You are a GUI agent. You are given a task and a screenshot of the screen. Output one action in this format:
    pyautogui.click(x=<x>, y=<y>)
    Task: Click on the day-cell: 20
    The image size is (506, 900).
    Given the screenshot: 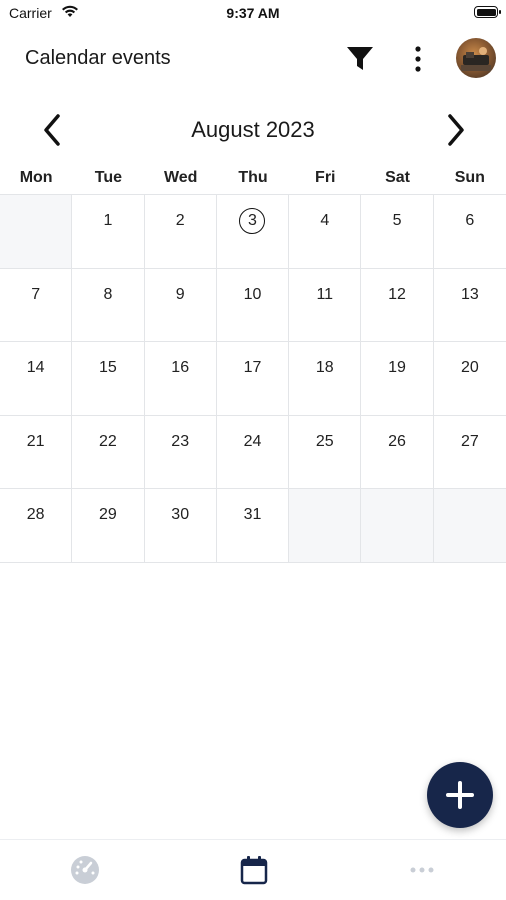 What is the action you would take?
    pyautogui.click(x=469, y=379)
    